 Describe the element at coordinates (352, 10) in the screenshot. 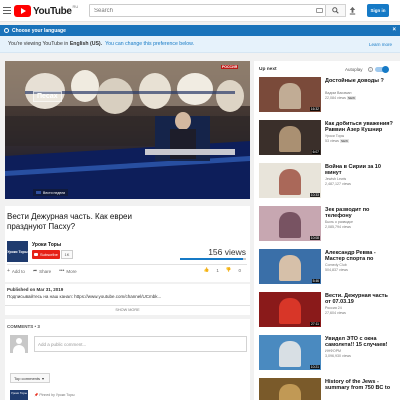

I see `upload-icon` at that location.